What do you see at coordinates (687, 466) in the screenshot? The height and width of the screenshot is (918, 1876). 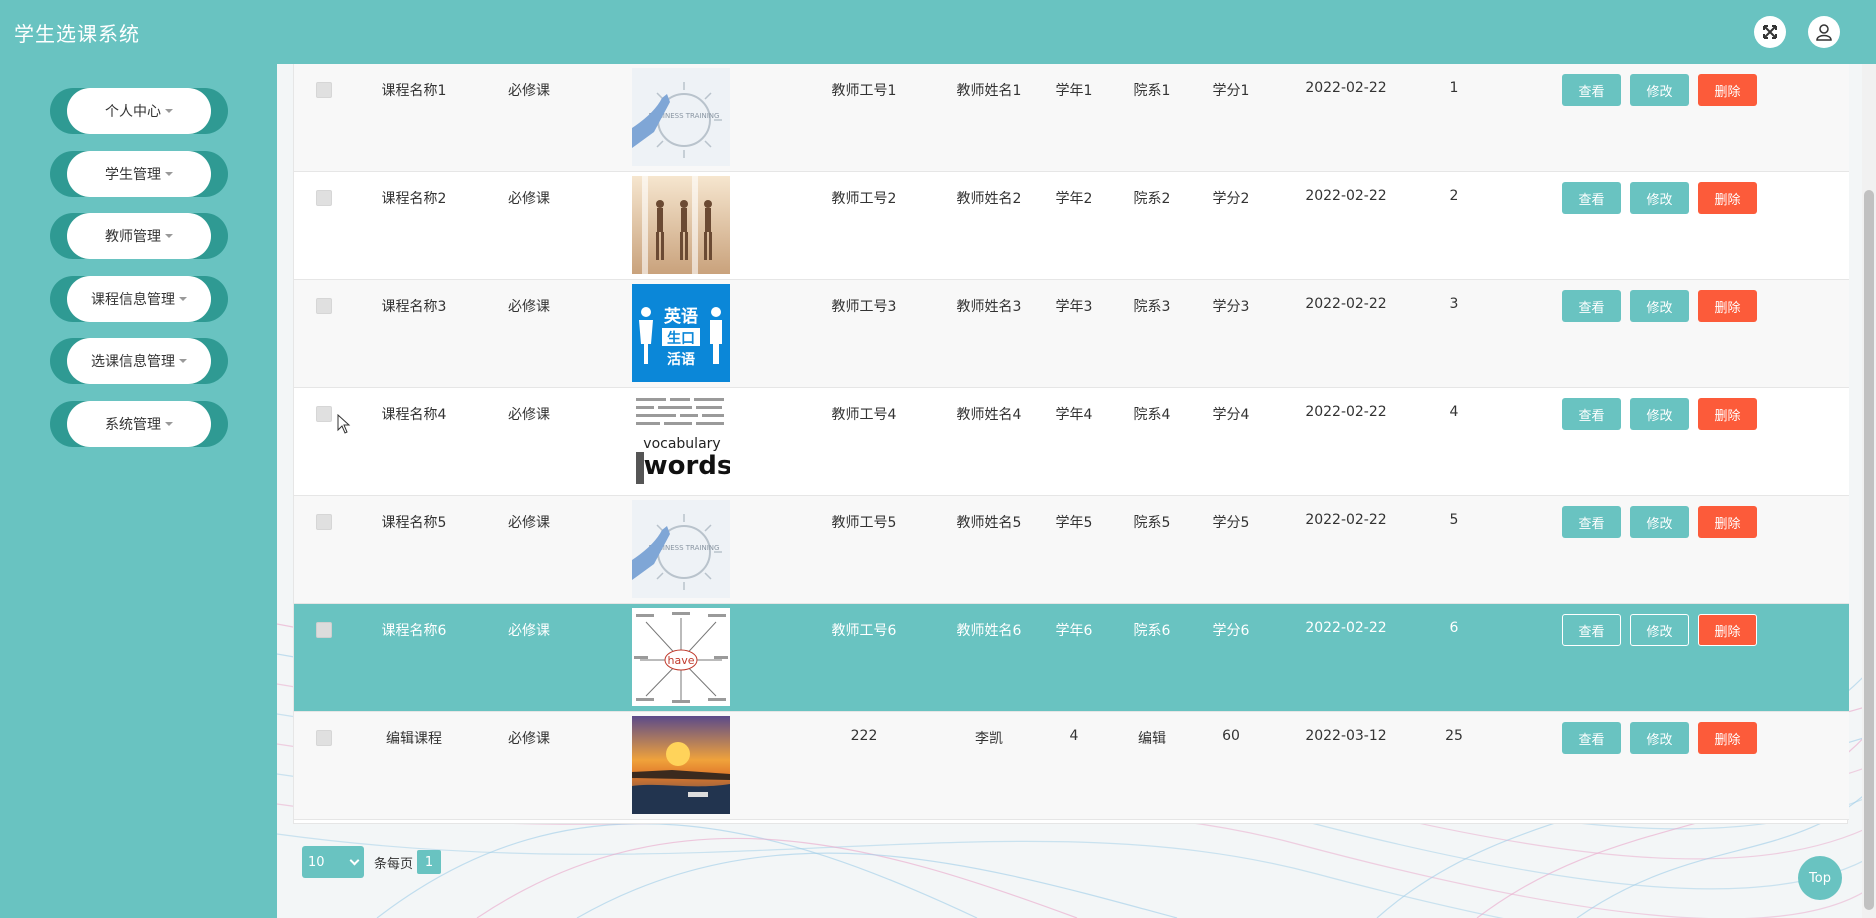 I see `thumb-words-text: words` at bounding box center [687, 466].